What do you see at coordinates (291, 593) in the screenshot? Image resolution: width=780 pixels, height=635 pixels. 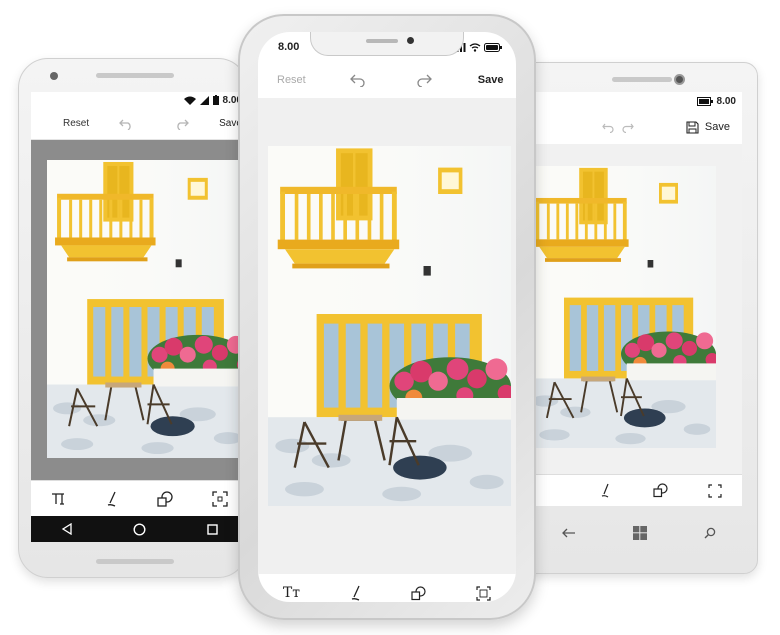 I see `text-tool-icon: Tт` at bounding box center [291, 593].